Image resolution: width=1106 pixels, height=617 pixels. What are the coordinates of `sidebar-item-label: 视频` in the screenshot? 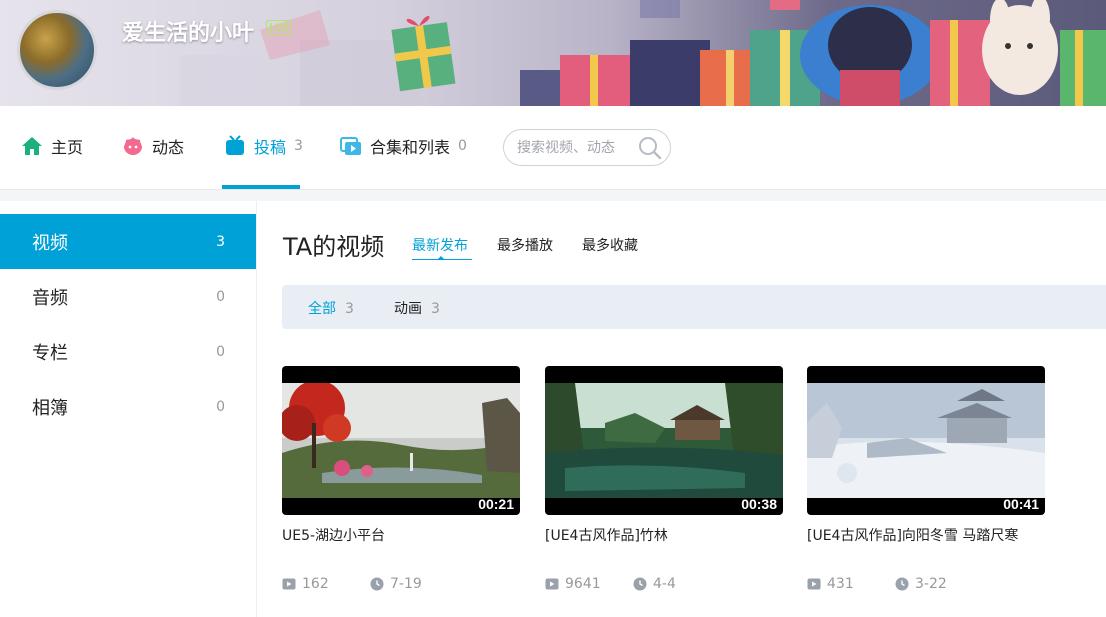 It's located at (50, 243).